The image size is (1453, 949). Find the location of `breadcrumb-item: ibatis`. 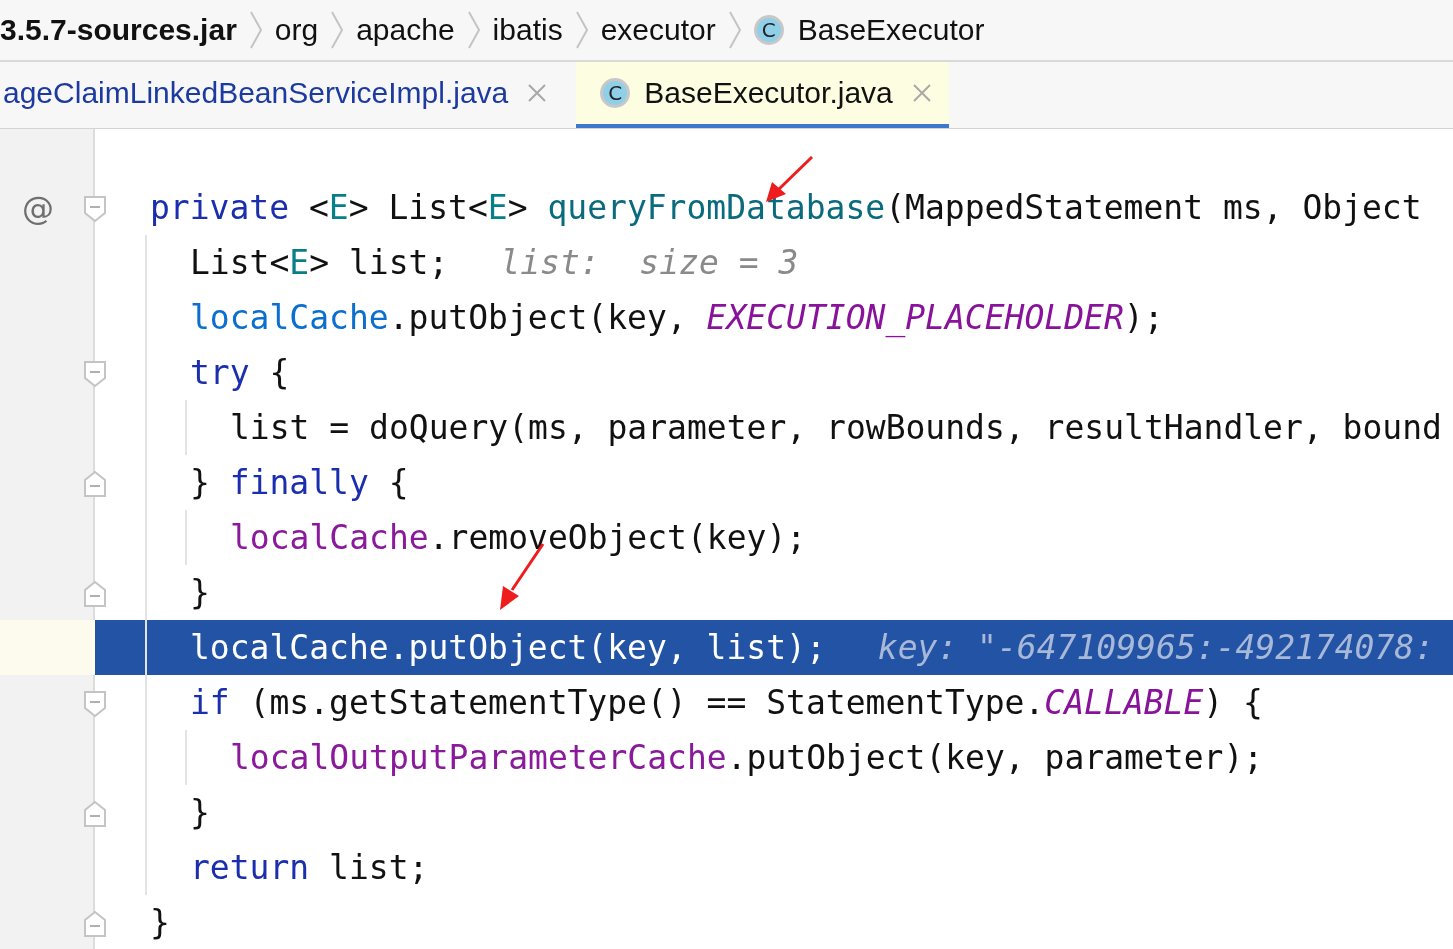

breadcrumb-item: ibatis is located at coordinates (527, 30).